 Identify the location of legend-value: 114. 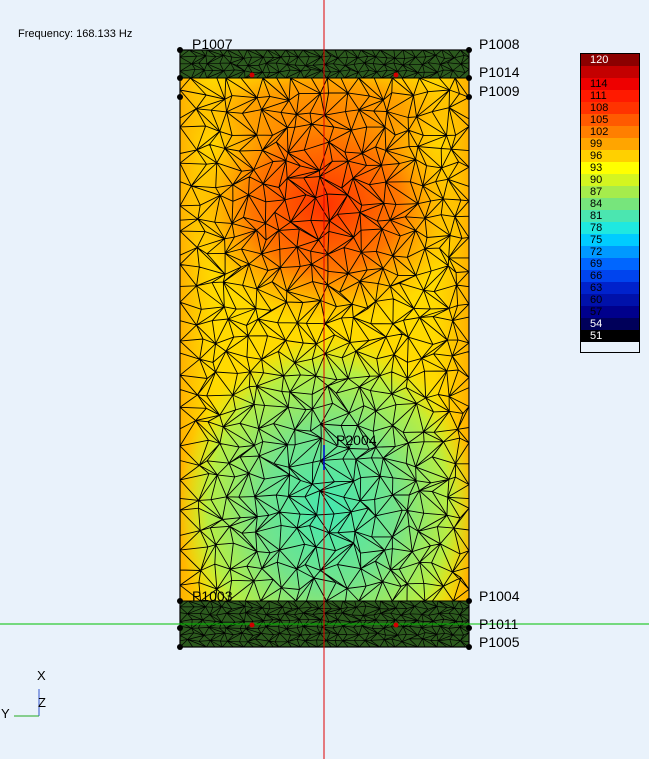
(599, 84).